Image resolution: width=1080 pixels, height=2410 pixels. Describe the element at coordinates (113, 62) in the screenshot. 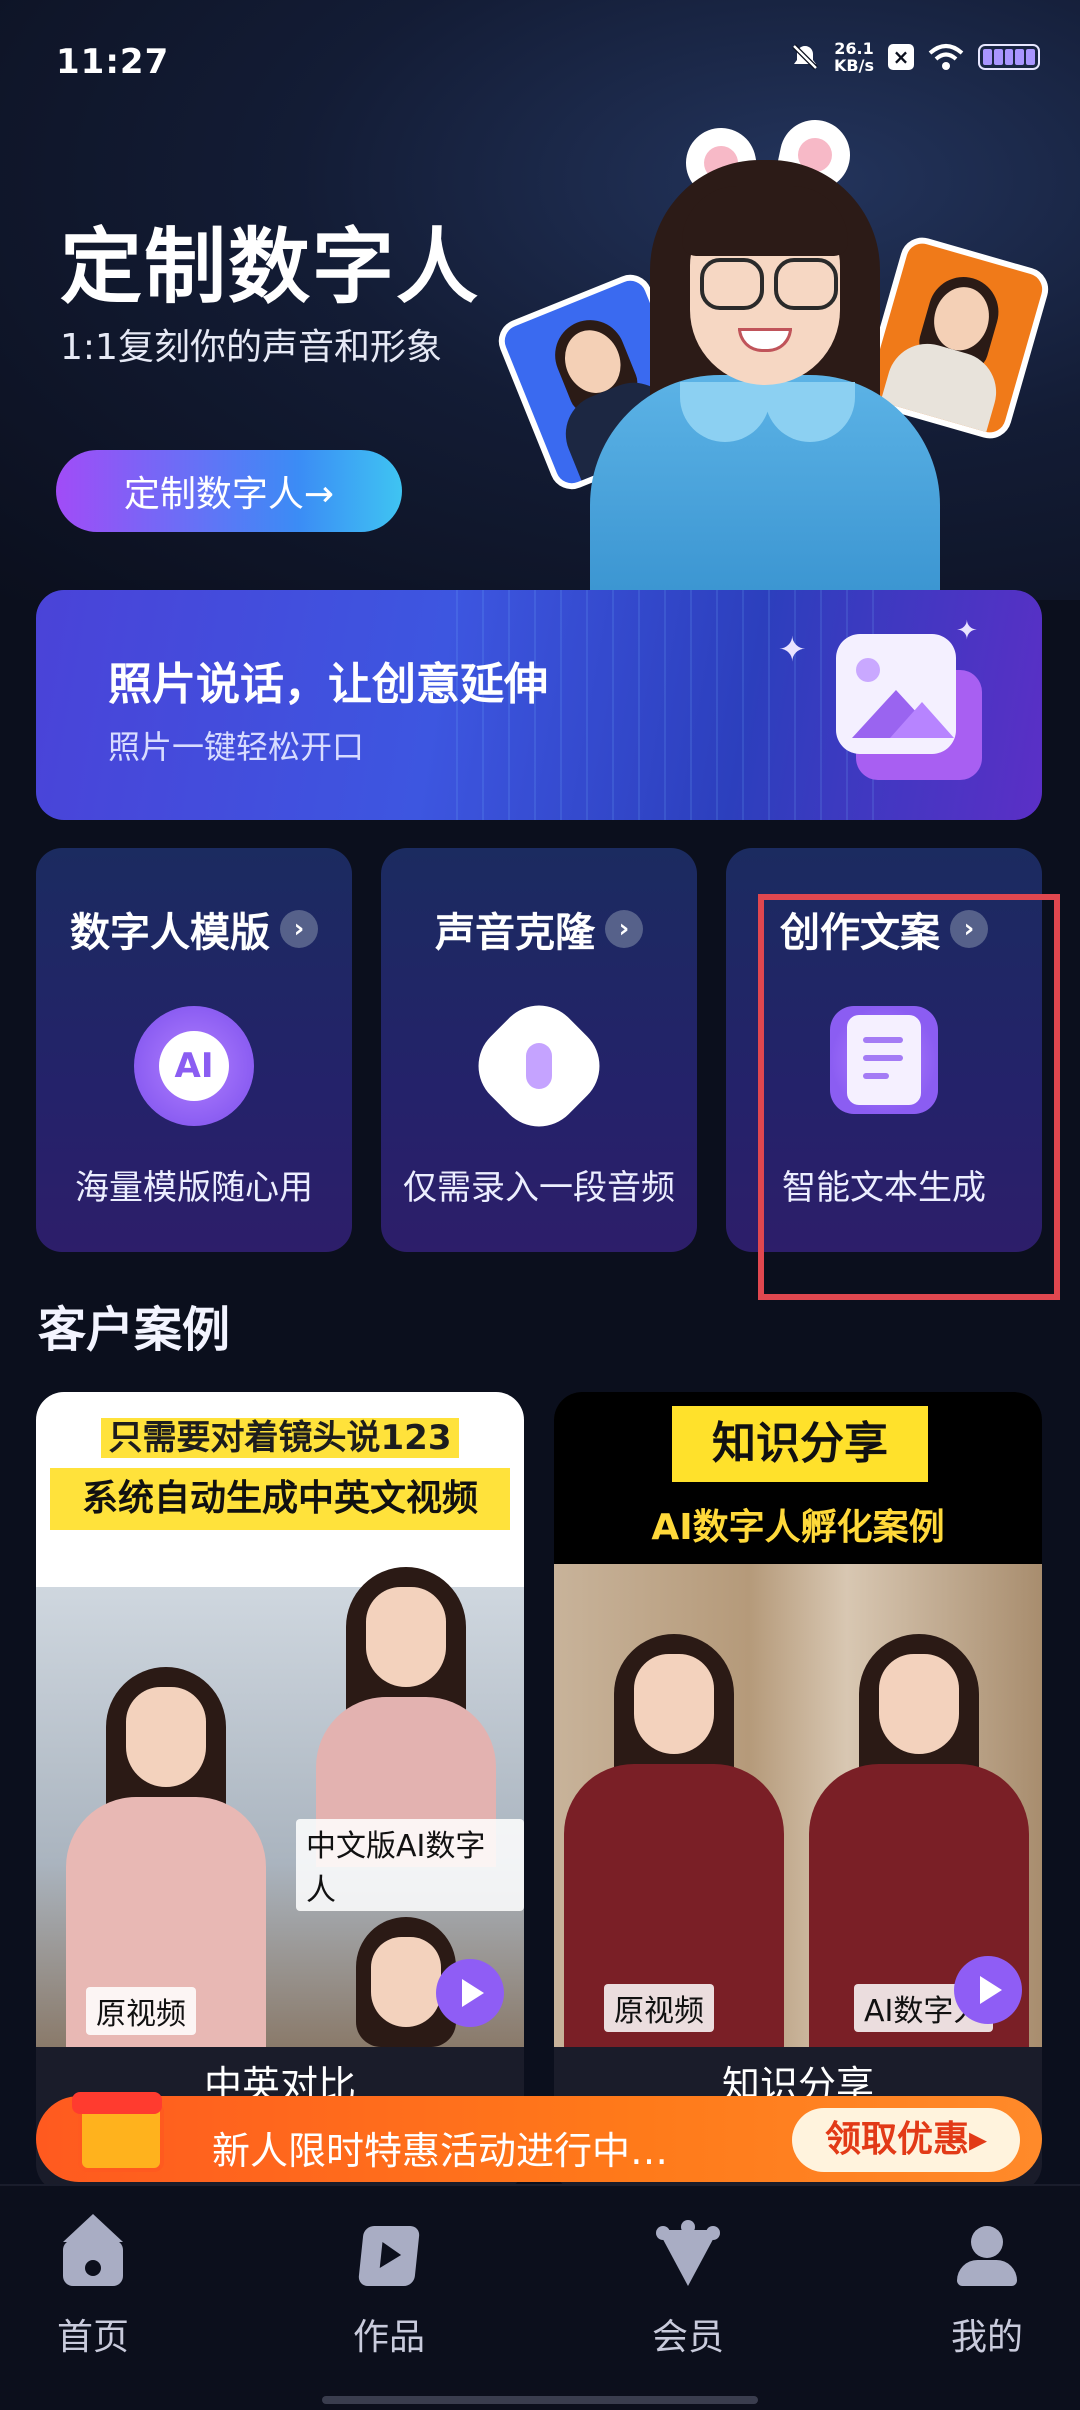

I see `status-time: 11:27` at that location.